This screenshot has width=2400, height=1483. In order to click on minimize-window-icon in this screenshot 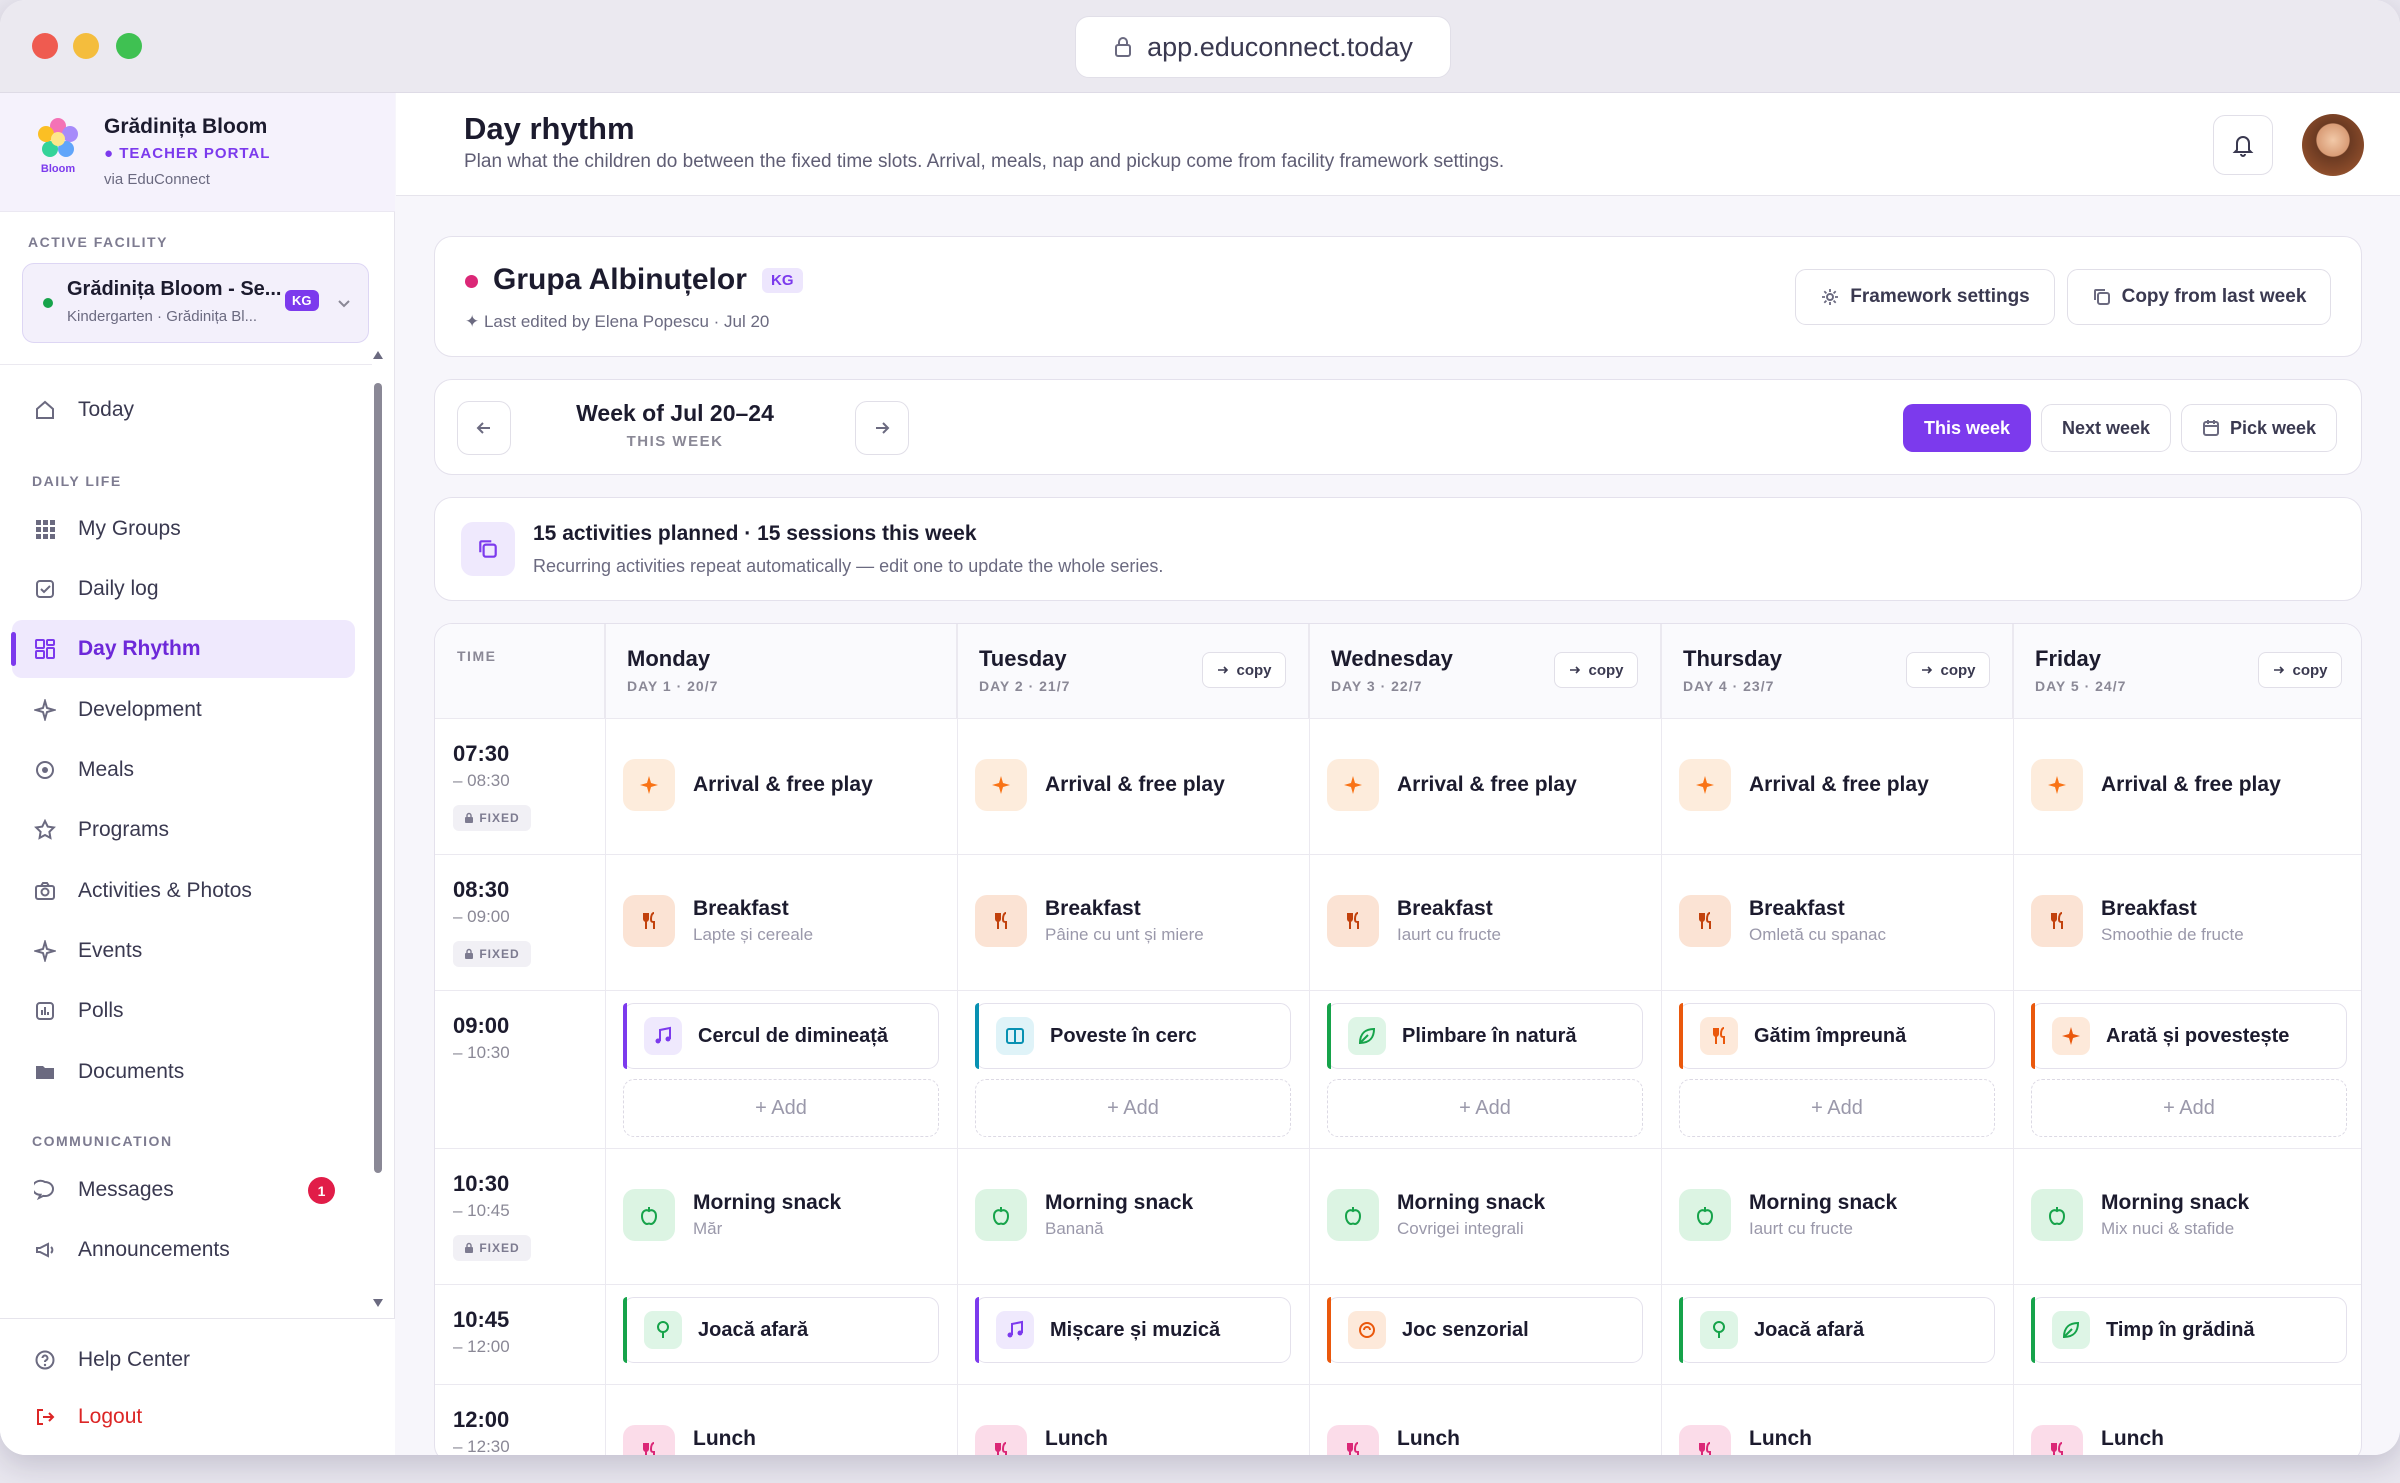, I will do `click(86, 46)`.